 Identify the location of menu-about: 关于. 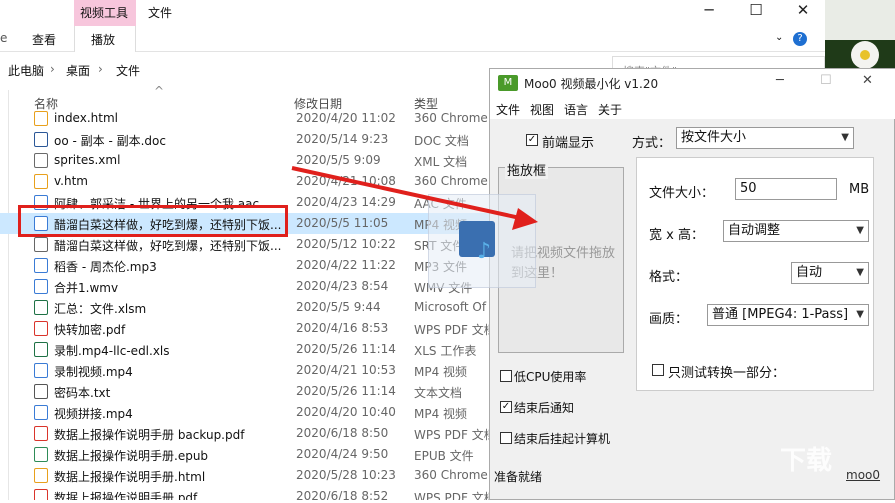
(610, 109).